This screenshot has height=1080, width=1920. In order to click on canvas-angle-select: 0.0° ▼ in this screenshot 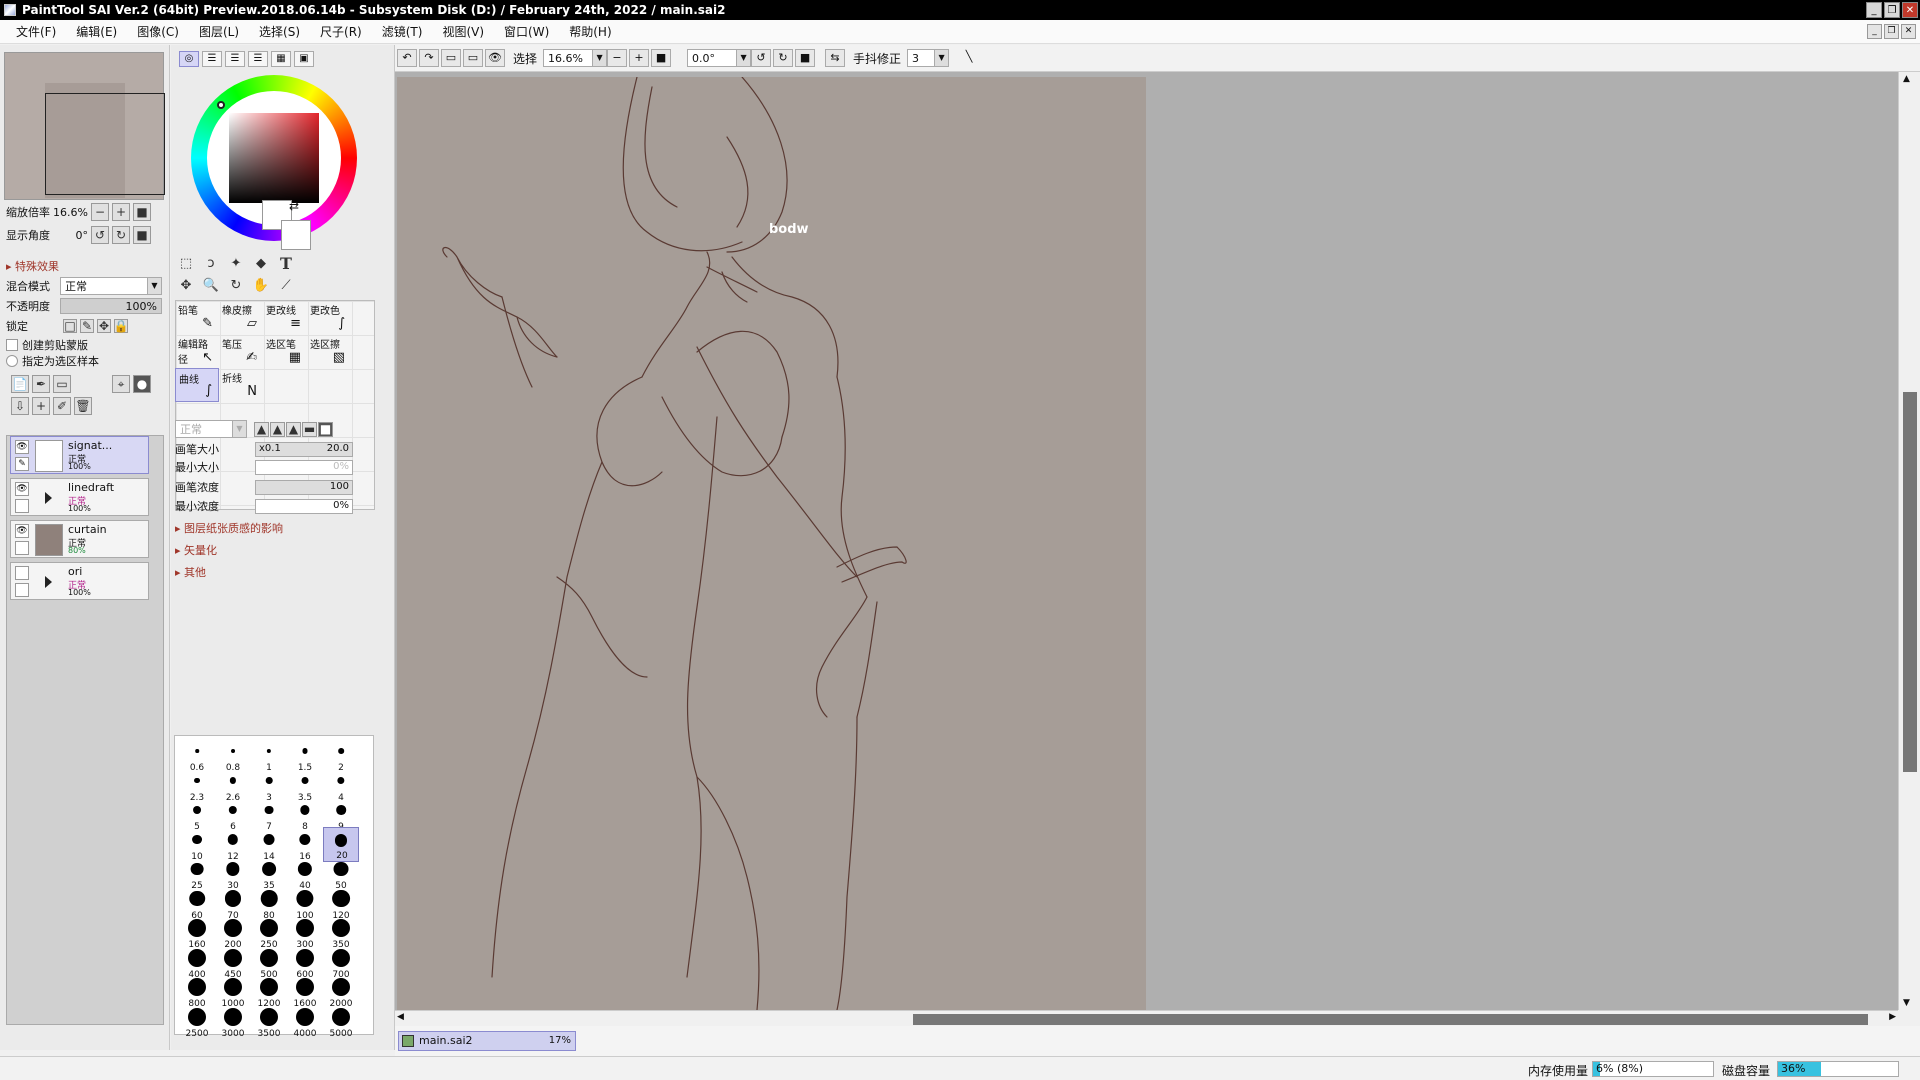, I will do `click(719, 58)`.